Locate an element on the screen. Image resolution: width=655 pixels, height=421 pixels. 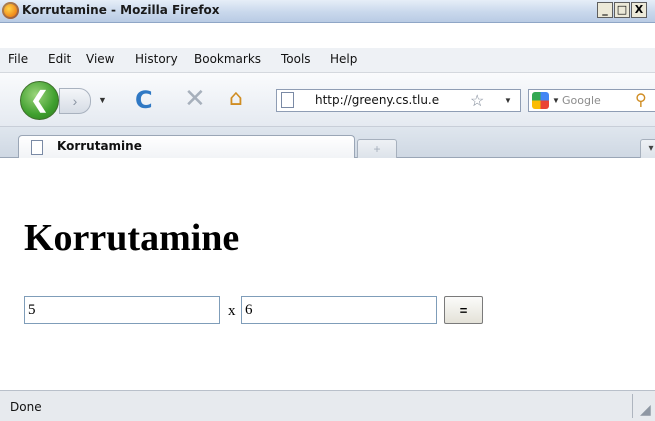
url-text: http://greeny.cs.tlu.e is located at coordinates (377, 100).